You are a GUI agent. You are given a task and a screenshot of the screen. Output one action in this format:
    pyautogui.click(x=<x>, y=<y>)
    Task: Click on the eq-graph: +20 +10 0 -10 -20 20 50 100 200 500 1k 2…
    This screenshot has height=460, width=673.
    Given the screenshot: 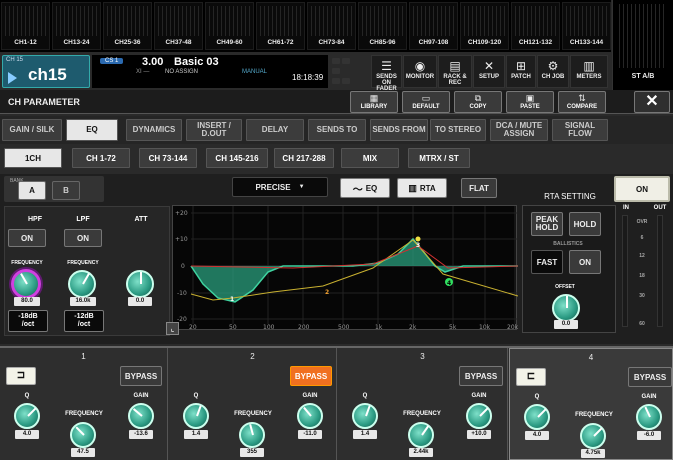 What is the action you would take?
    pyautogui.click(x=345, y=268)
    